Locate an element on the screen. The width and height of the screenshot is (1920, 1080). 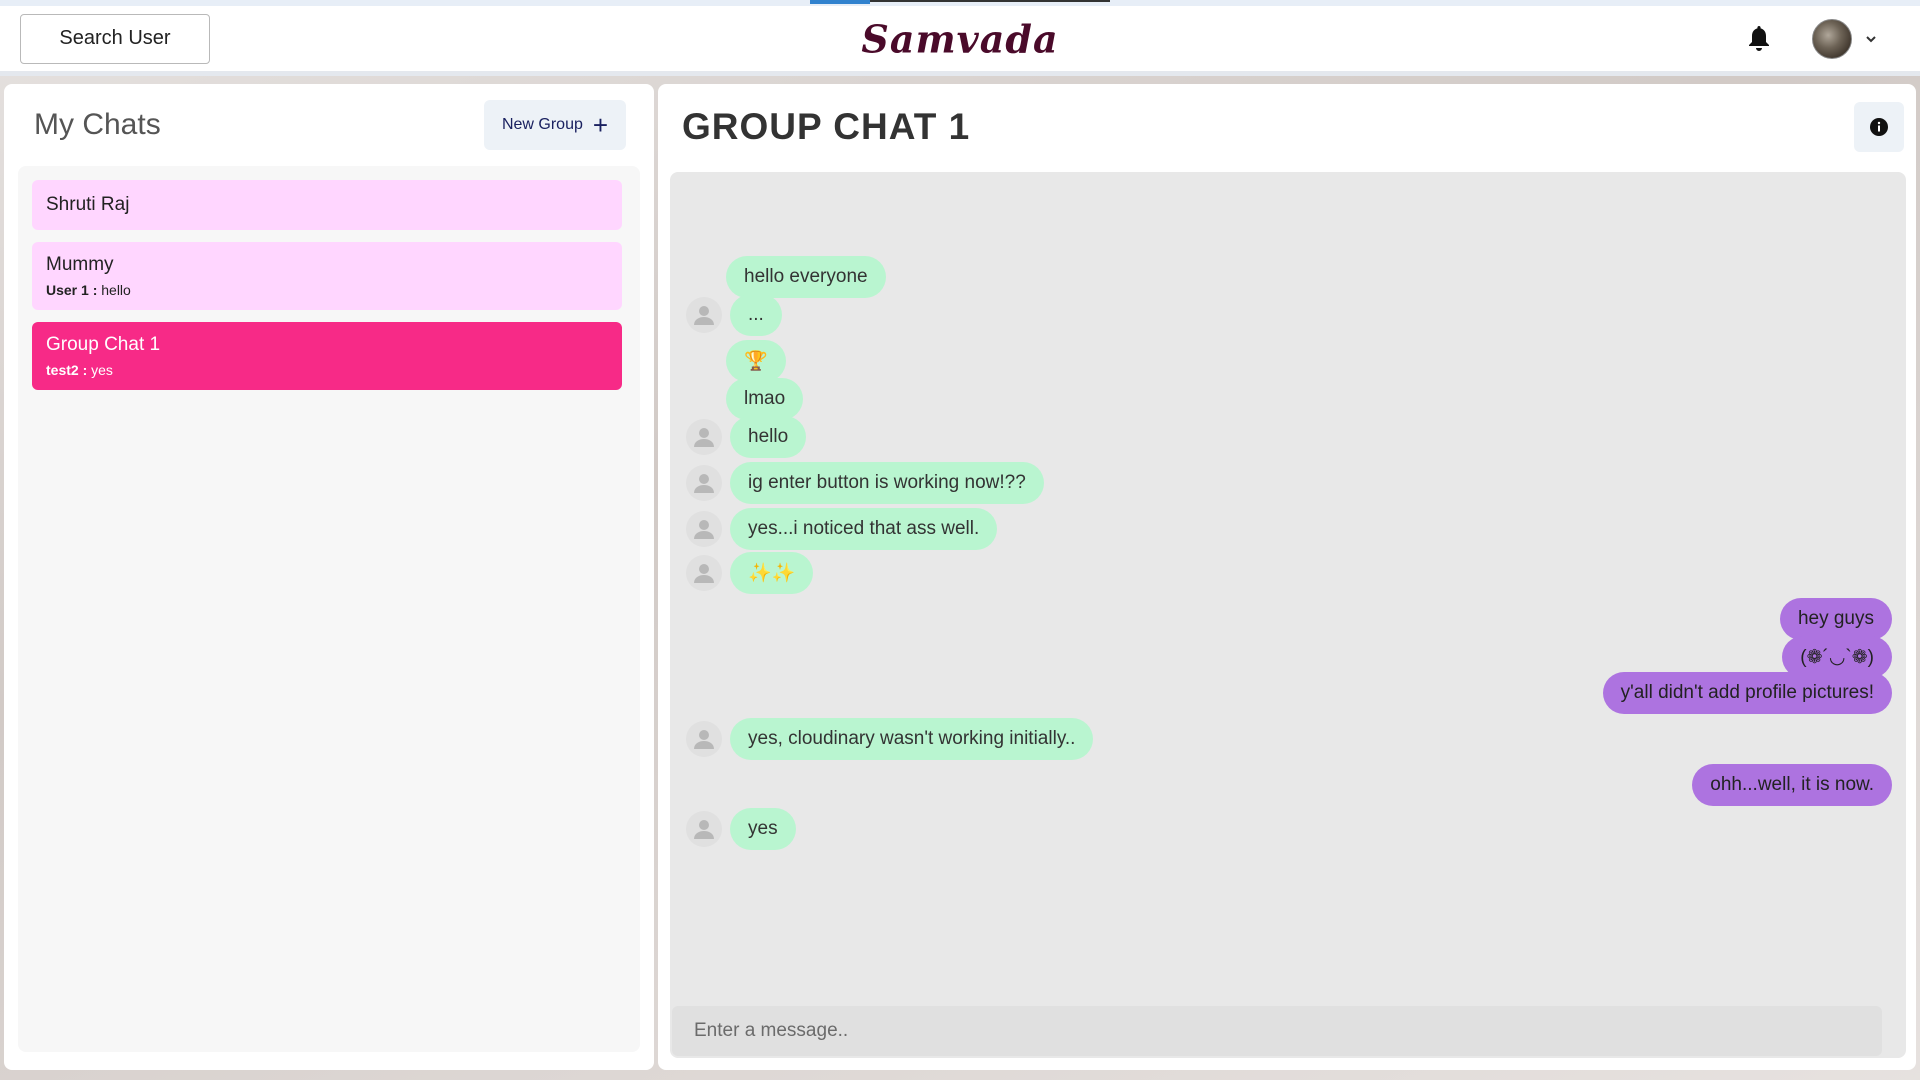
chat-item-shruti-raj: Shruti Raj is located at coordinates (327, 205).